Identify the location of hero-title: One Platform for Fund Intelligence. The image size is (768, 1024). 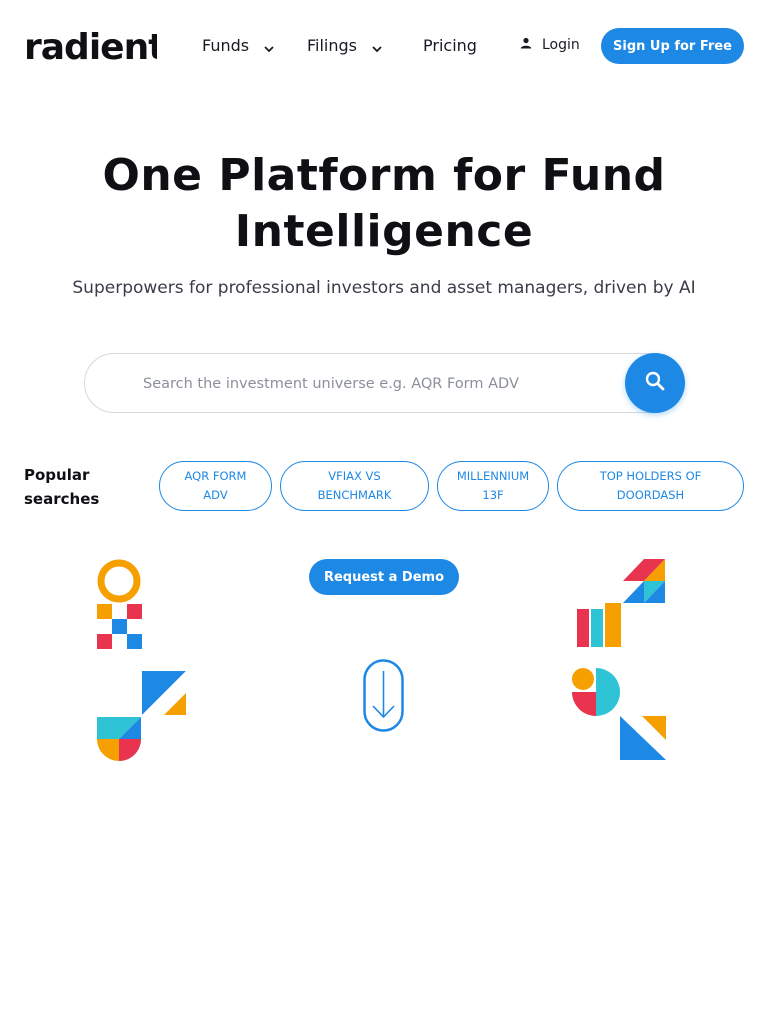
(384, 204).